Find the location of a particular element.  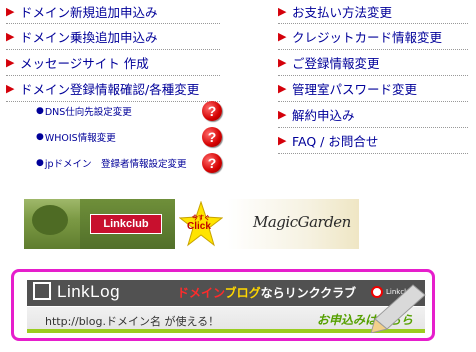

menu-label: お支払い方法変更 is located at coordinates (342, 12).